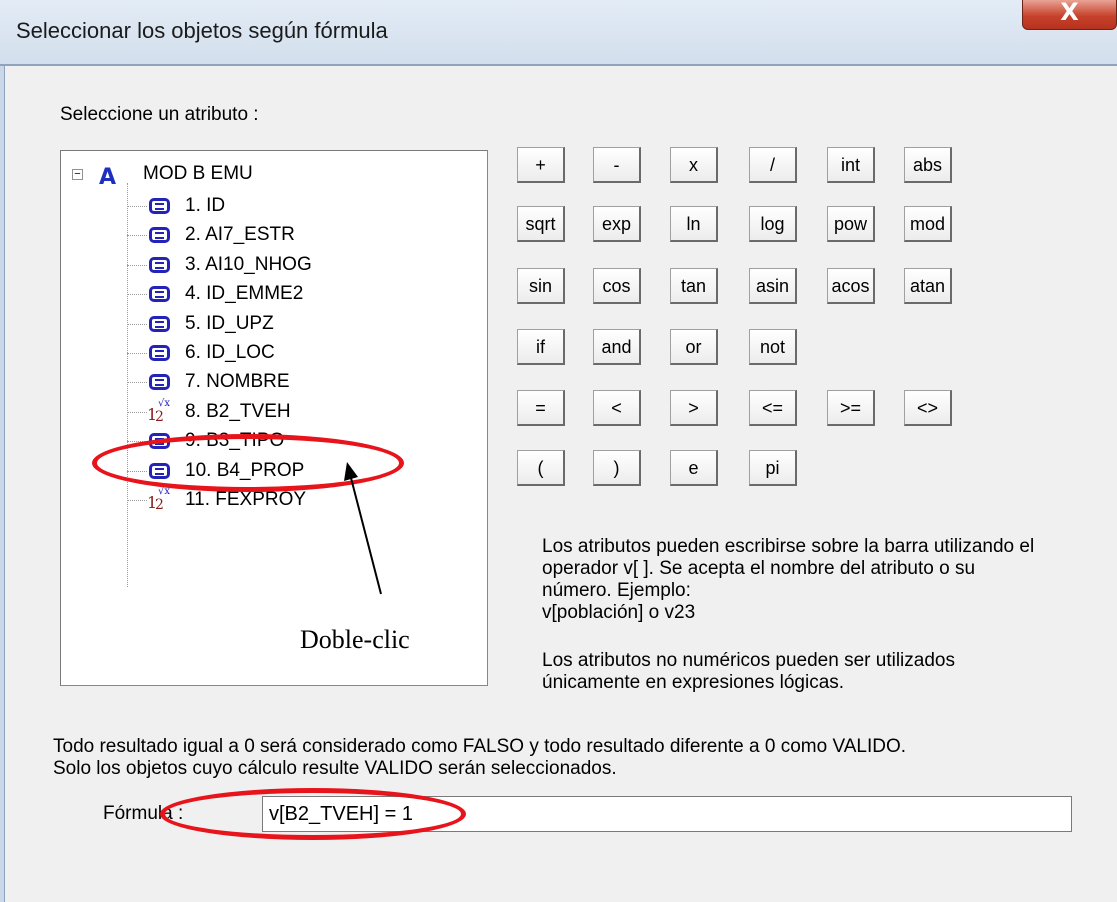 Image resolution: width=1117 pixels, height=902 pixels. Describe the element at coordinates (355, 639) in the screenshot. I see `annotation-label: Doble-clic` at that location.